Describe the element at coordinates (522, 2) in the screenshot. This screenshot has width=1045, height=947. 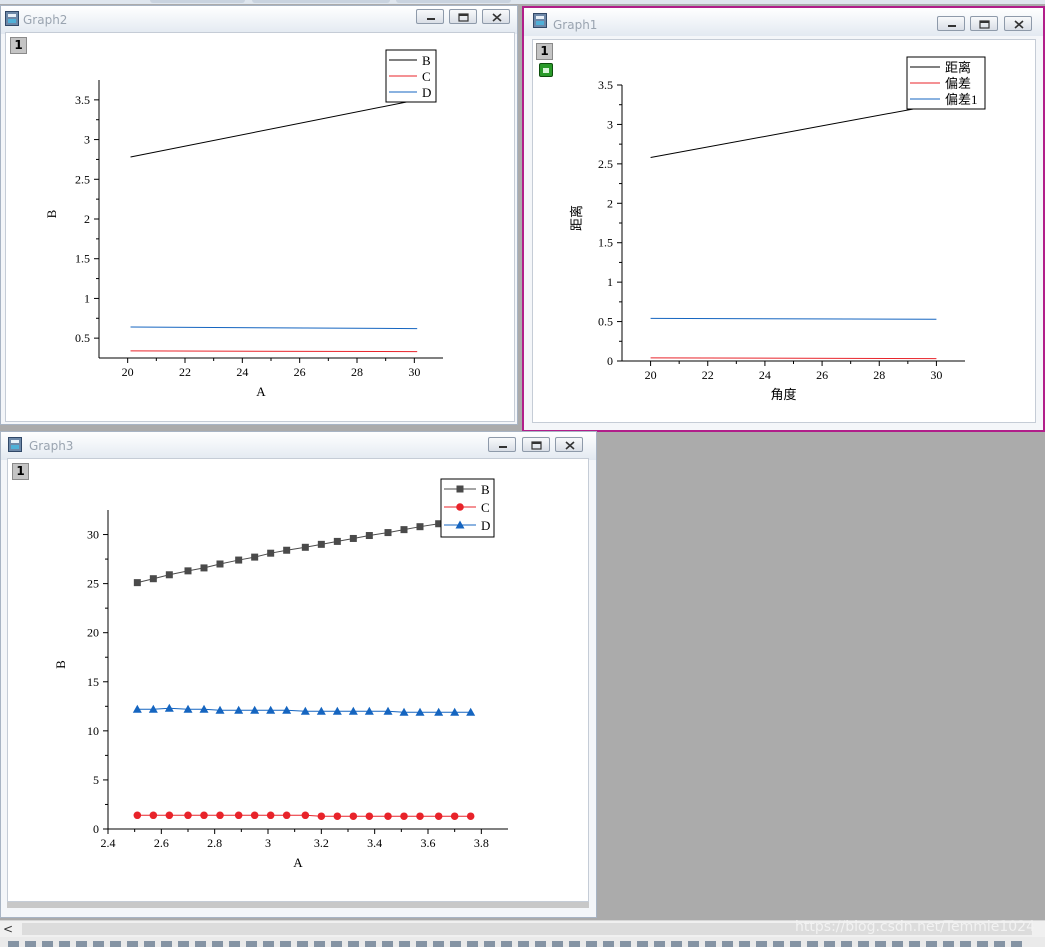
I see `top-strip` at that location.